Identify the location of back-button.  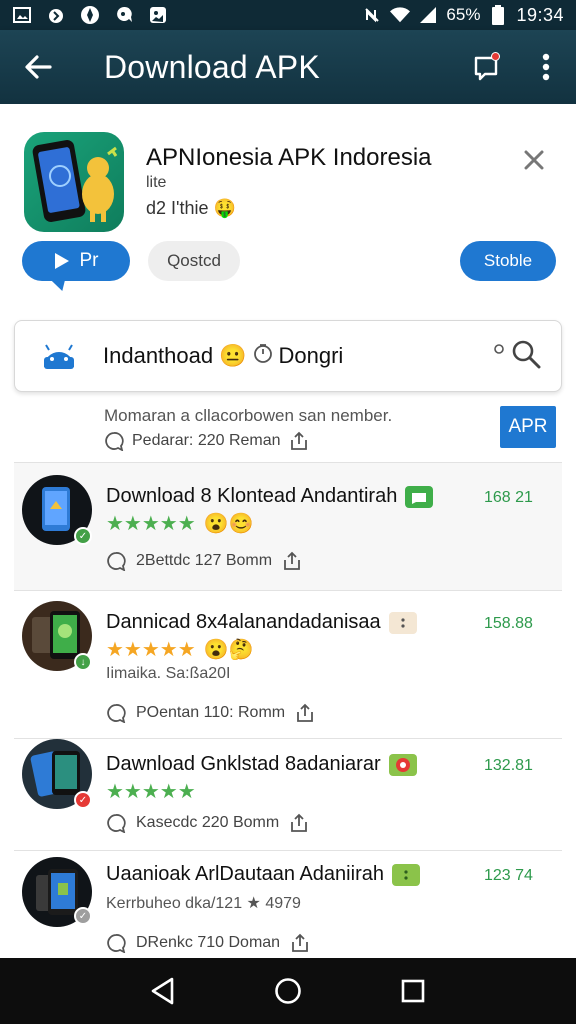
(38, 67).